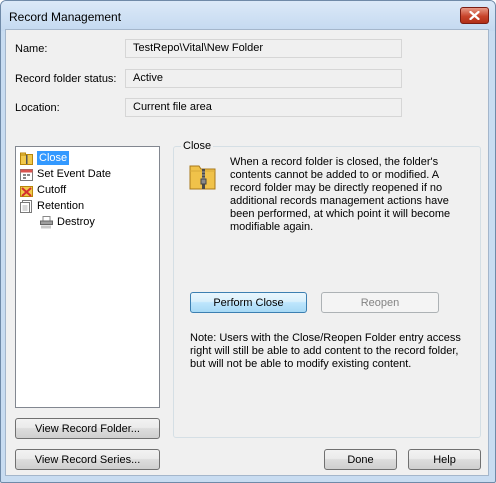 This screenshot has height=483, width=496. Describe the element at coordinates (26, 190) in the screenshot. I see `cutoff-icon` at that location.